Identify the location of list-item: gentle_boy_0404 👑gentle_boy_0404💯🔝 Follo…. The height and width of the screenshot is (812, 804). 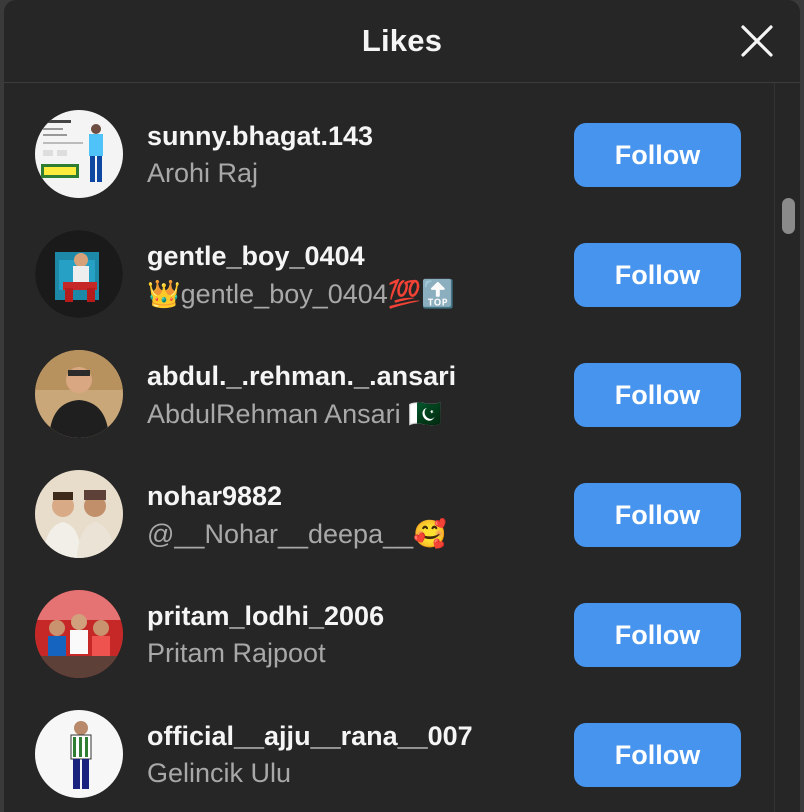
(389, 263).